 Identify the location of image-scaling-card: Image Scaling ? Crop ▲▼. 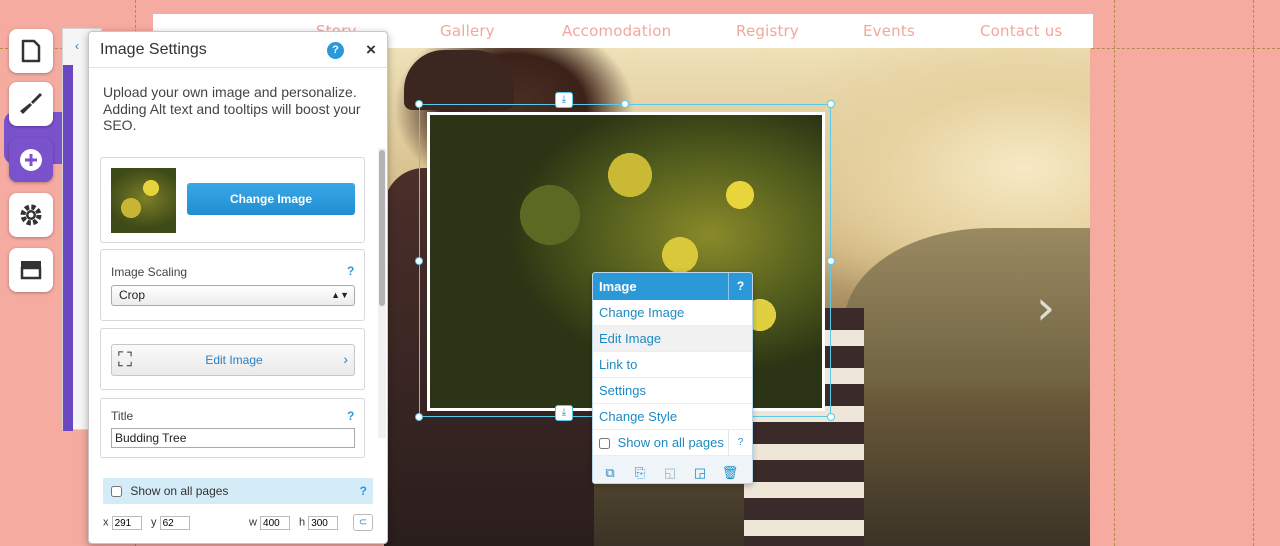
(232, 285).